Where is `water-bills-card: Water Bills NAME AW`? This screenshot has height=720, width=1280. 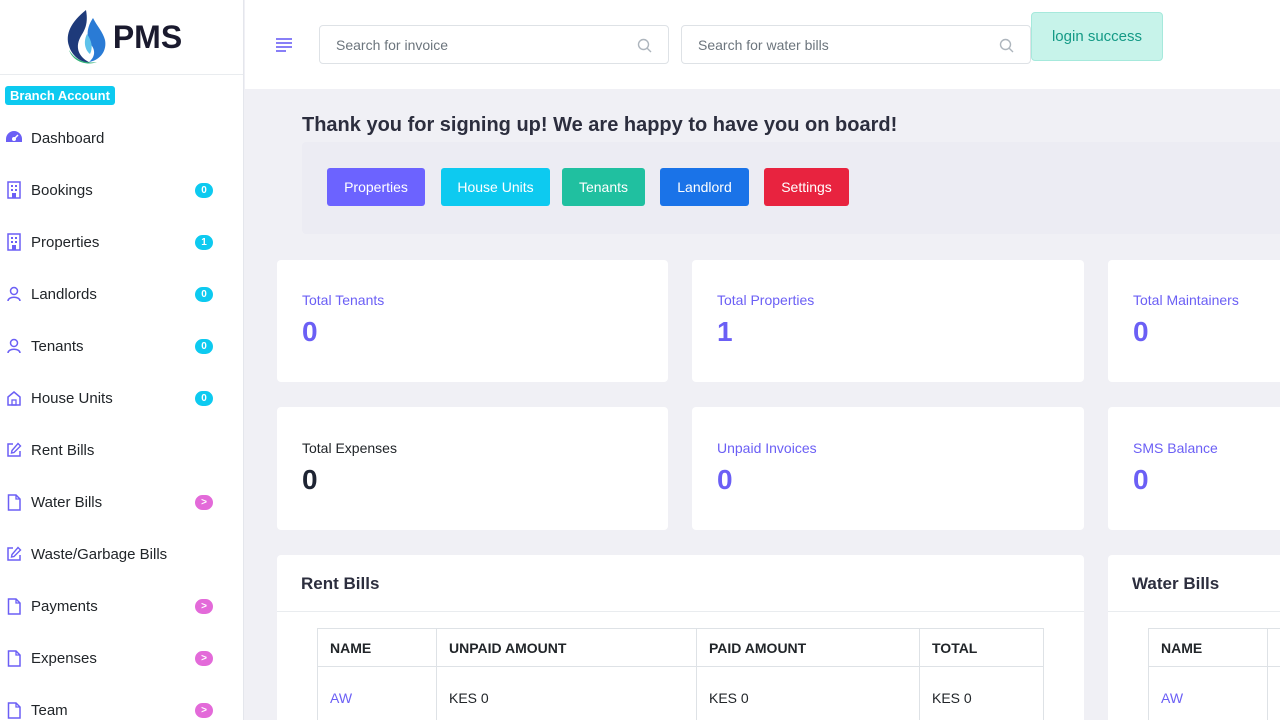 water-bills-card: Water Bills NAME AW is located at coordinates (1194, 637).